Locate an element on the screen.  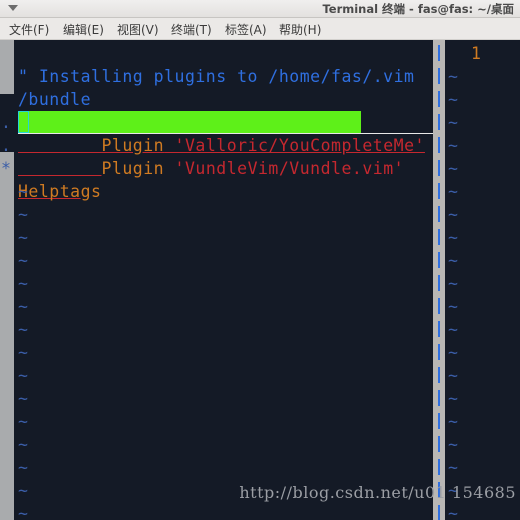
text-cursor is located at coordinates (23, 122).